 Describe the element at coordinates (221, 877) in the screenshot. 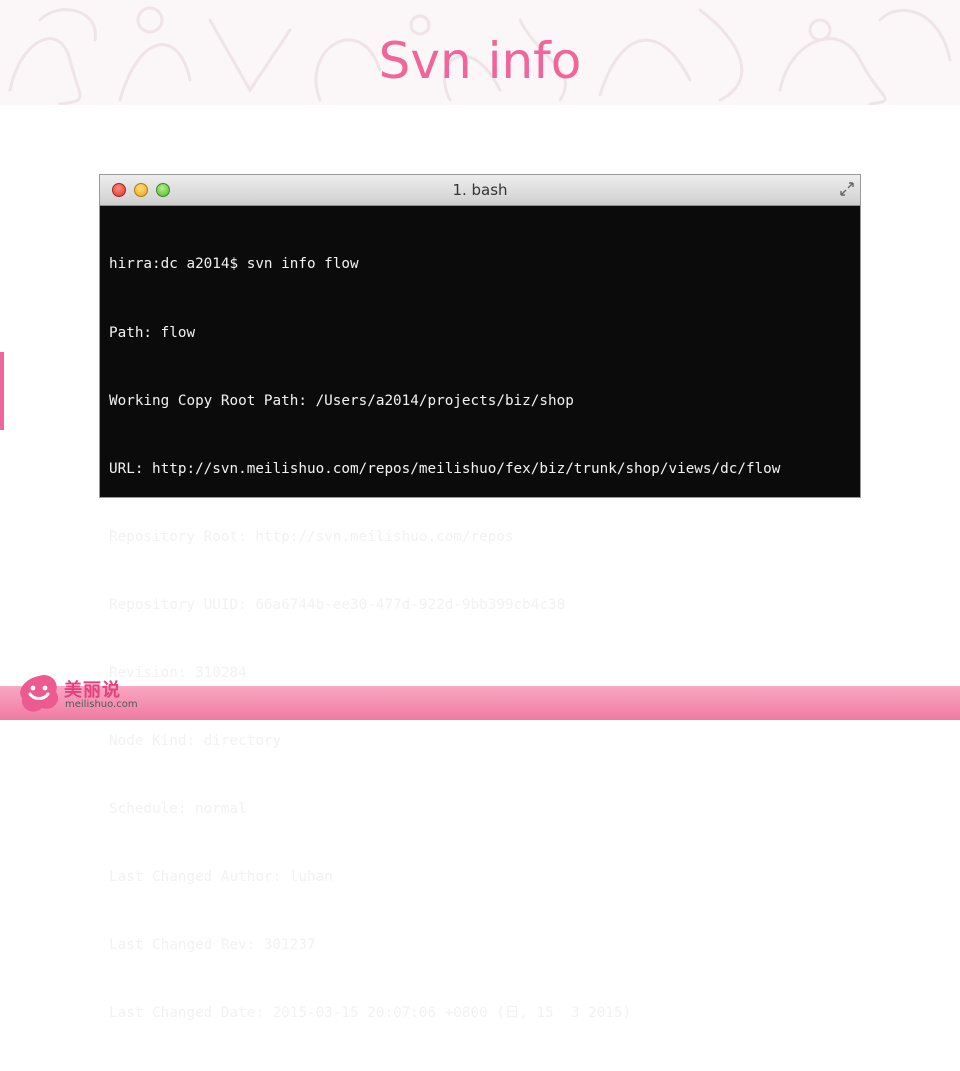

I see `terminal-line: Last Changed Author: luhan` at that location.